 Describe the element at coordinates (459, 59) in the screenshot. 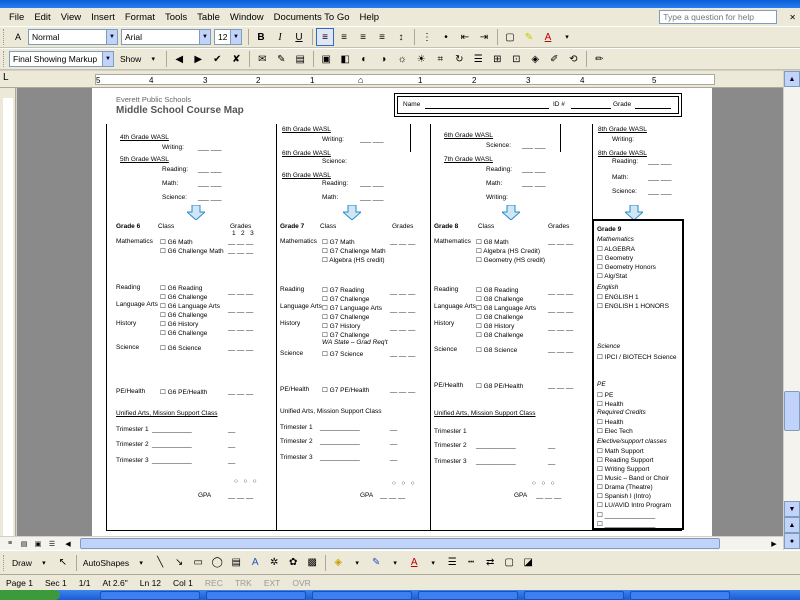

I see `rotate-icon: ↻` at that location.